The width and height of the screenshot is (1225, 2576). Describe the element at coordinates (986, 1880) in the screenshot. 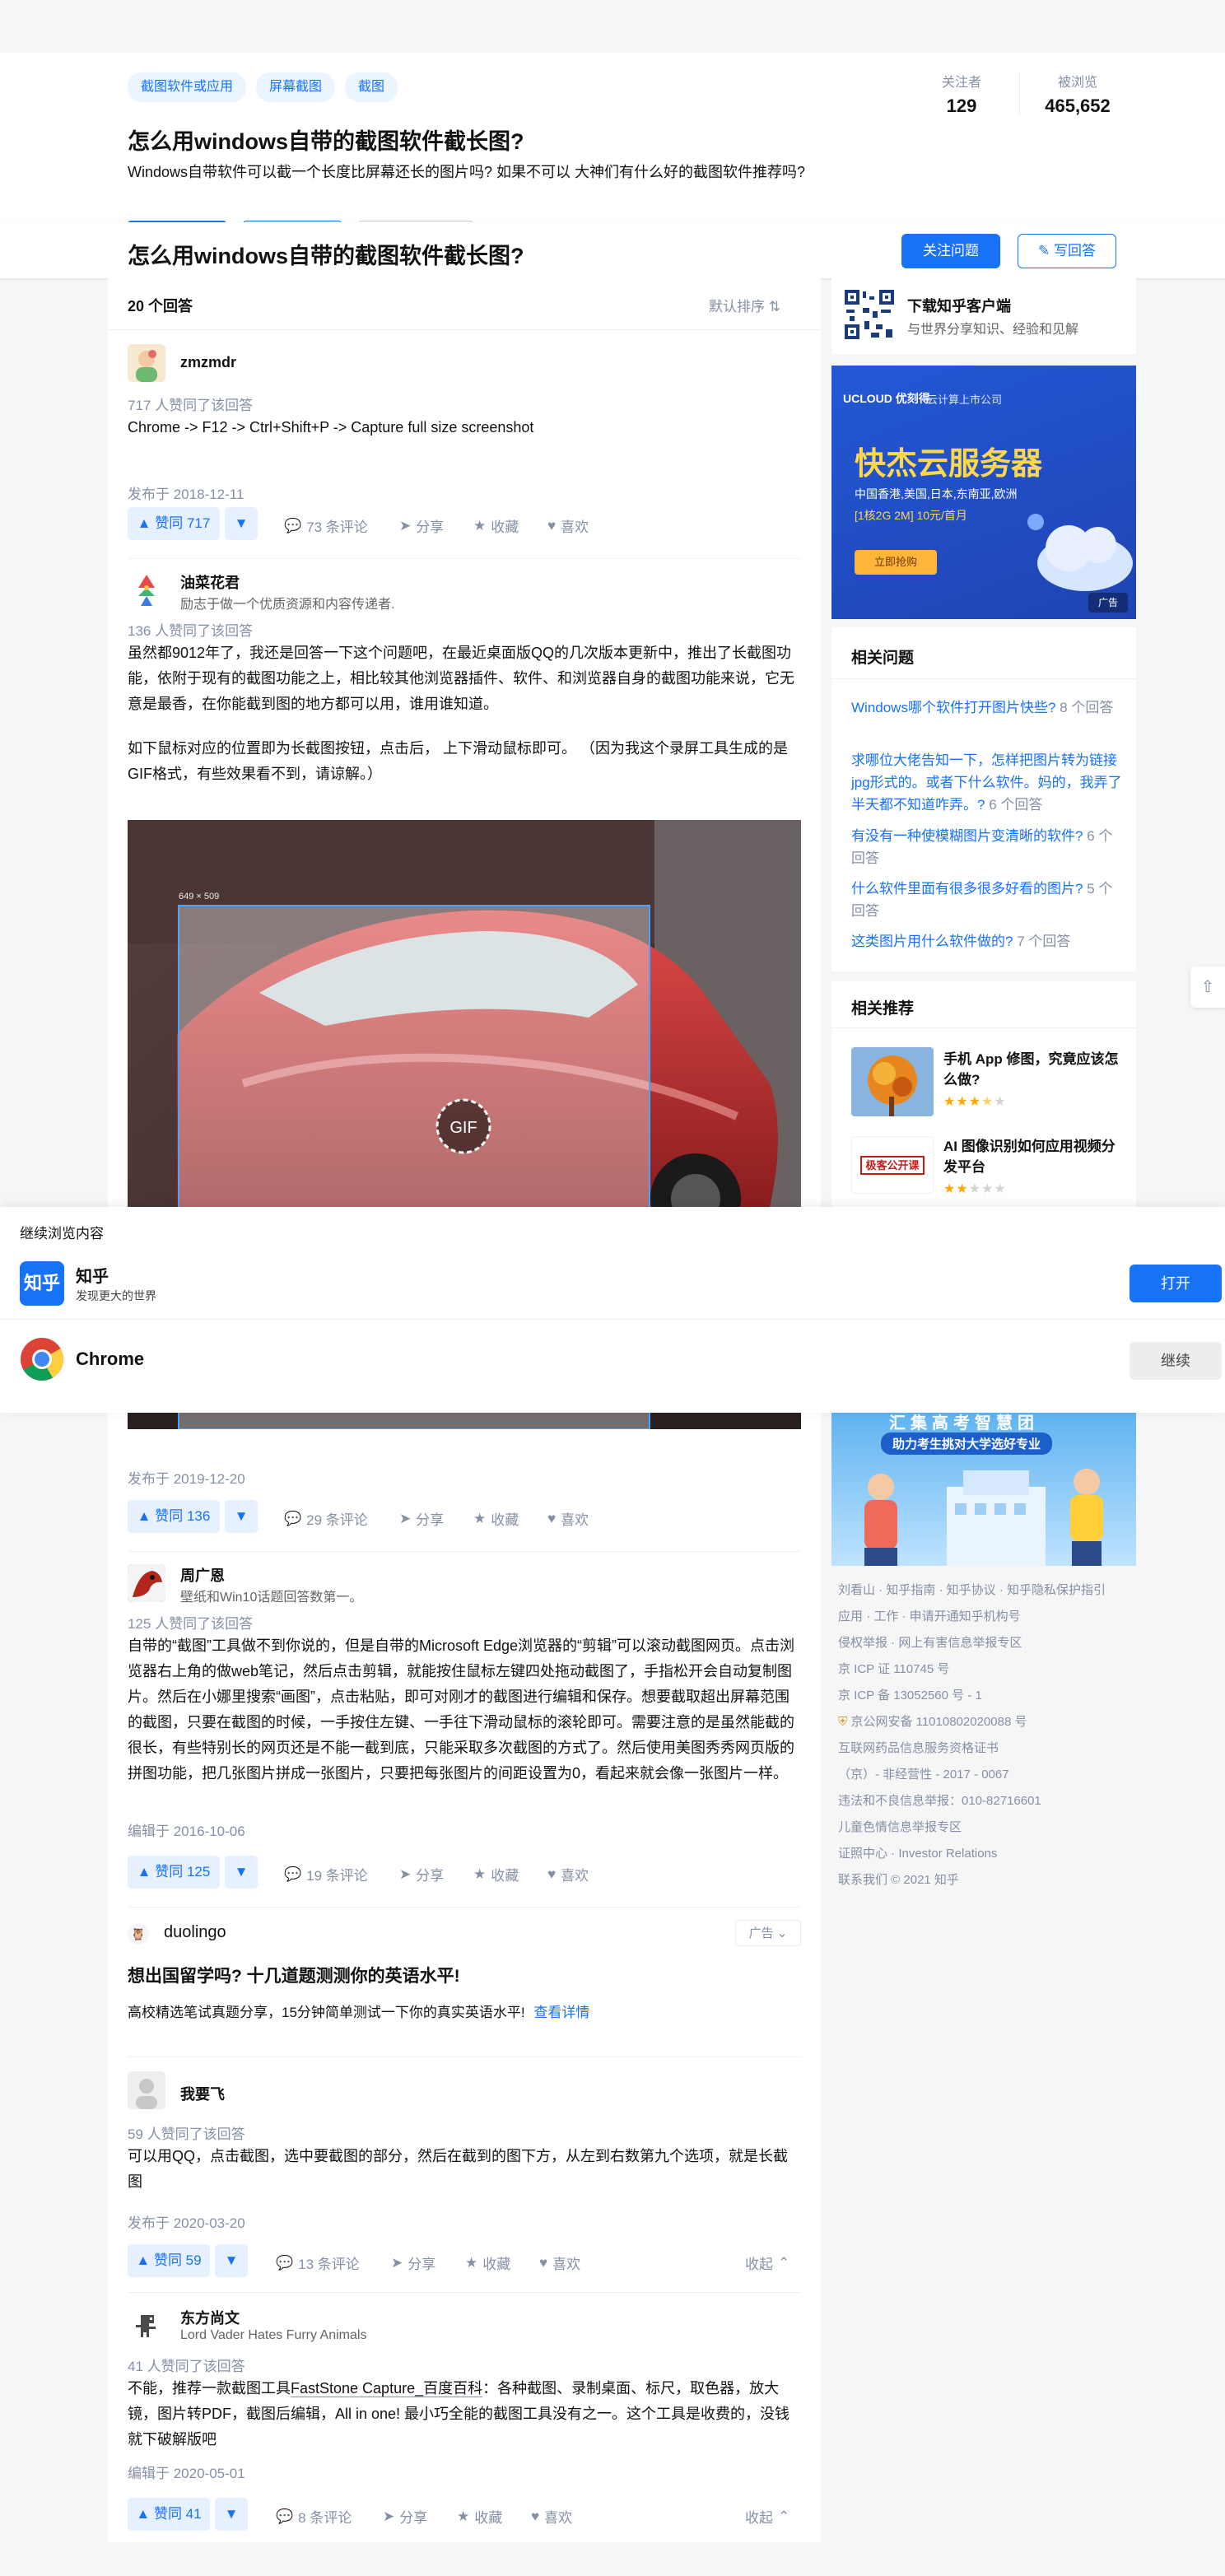

I see `footer-line: 联系我们 © 2021 知乎` at that location.